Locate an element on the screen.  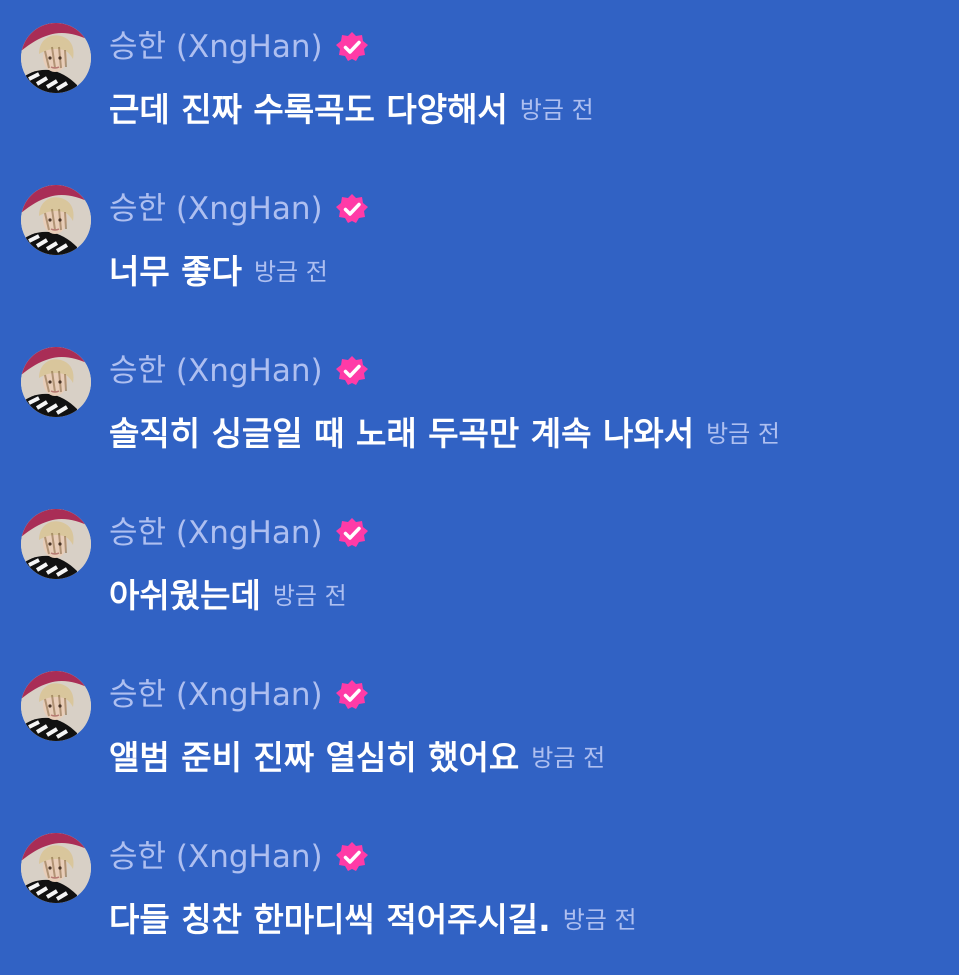
message-body-row: 솔직히 싱글일 때 노래 두곡만 계속 나와서 방금 전 is located at coordinates (444, 434).